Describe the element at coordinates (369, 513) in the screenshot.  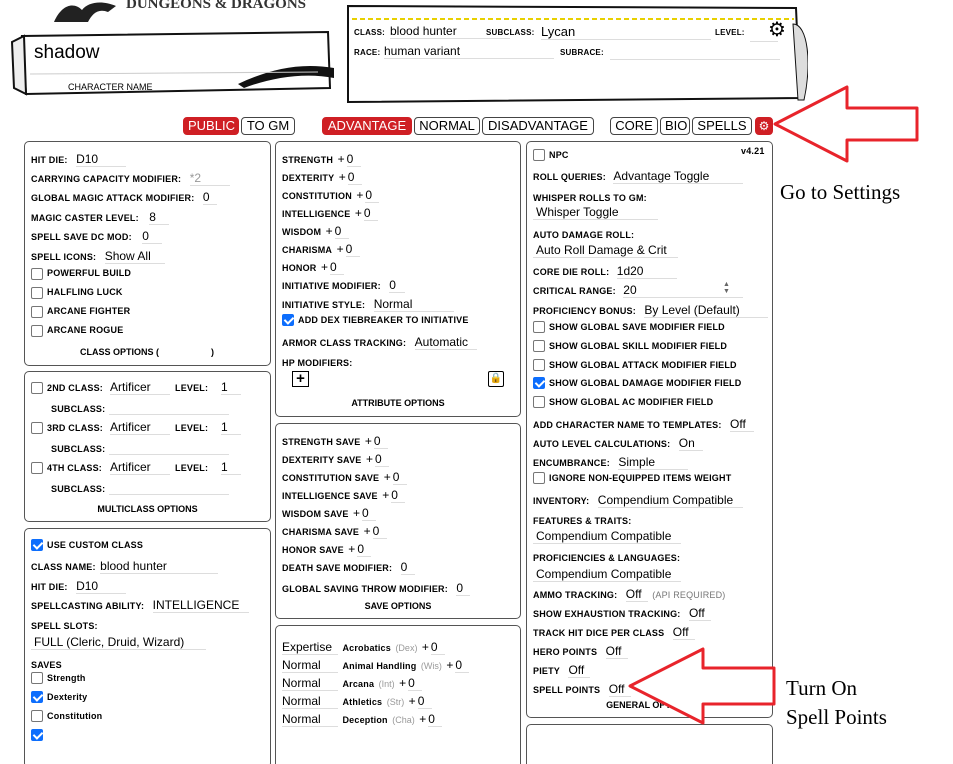
I see `save-wis-input: 0` at that location.